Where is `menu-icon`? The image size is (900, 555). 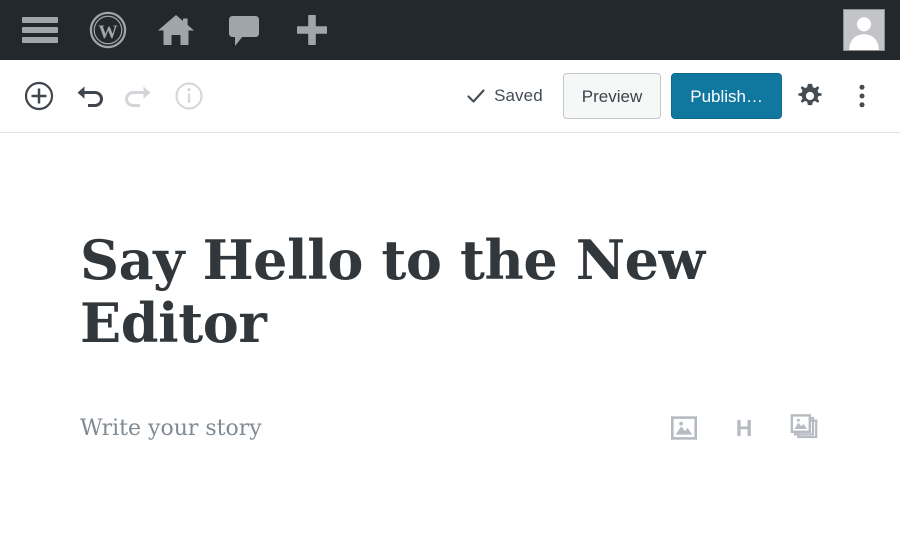
menu-icon is located at coordinates (40, 30).